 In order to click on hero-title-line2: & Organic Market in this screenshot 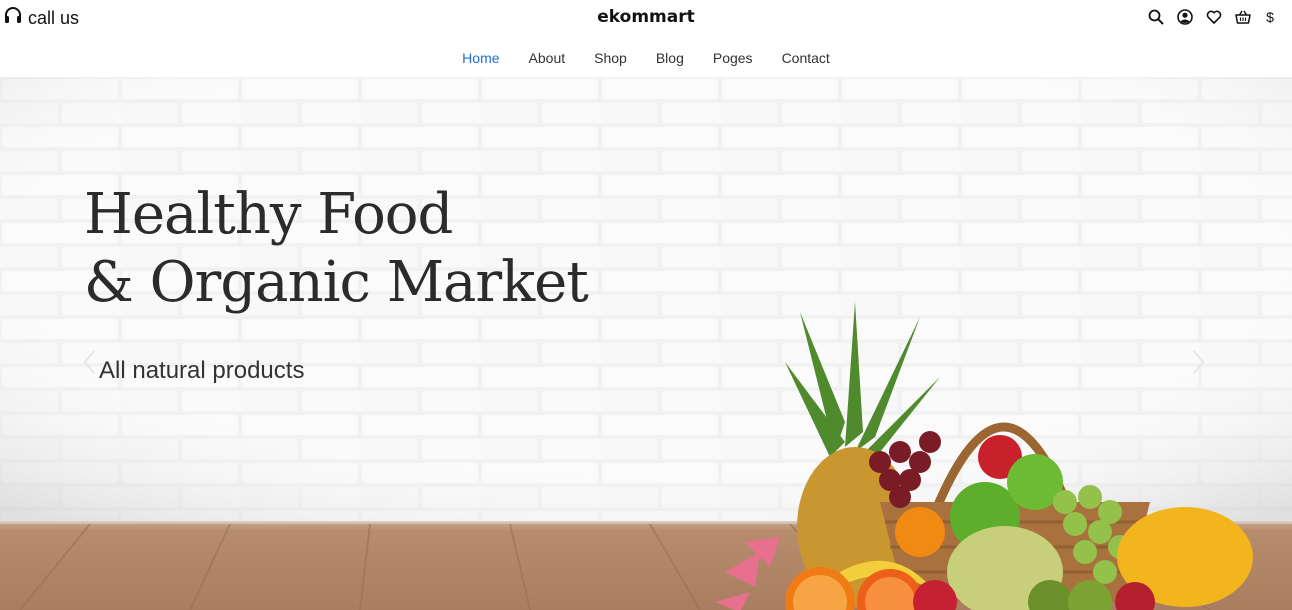, I will do `click(336, 282)`.